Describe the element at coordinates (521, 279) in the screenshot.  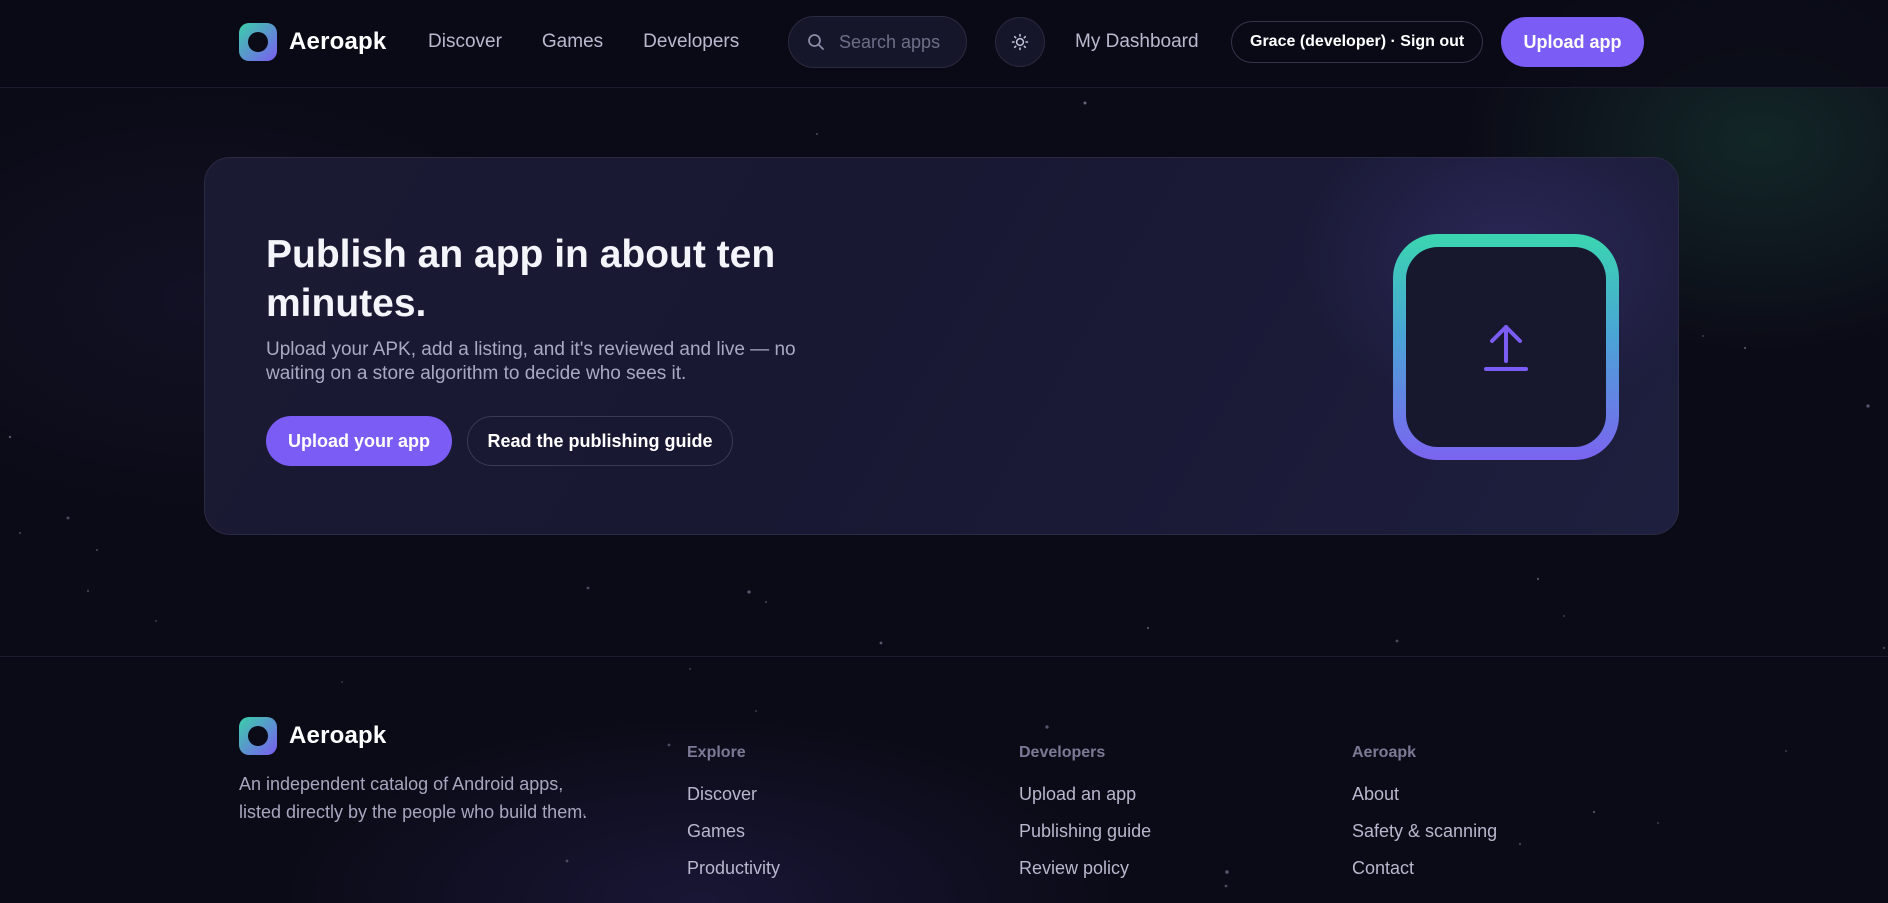
I see `hero-title: Publish an app in about ten minutes.` at that location.